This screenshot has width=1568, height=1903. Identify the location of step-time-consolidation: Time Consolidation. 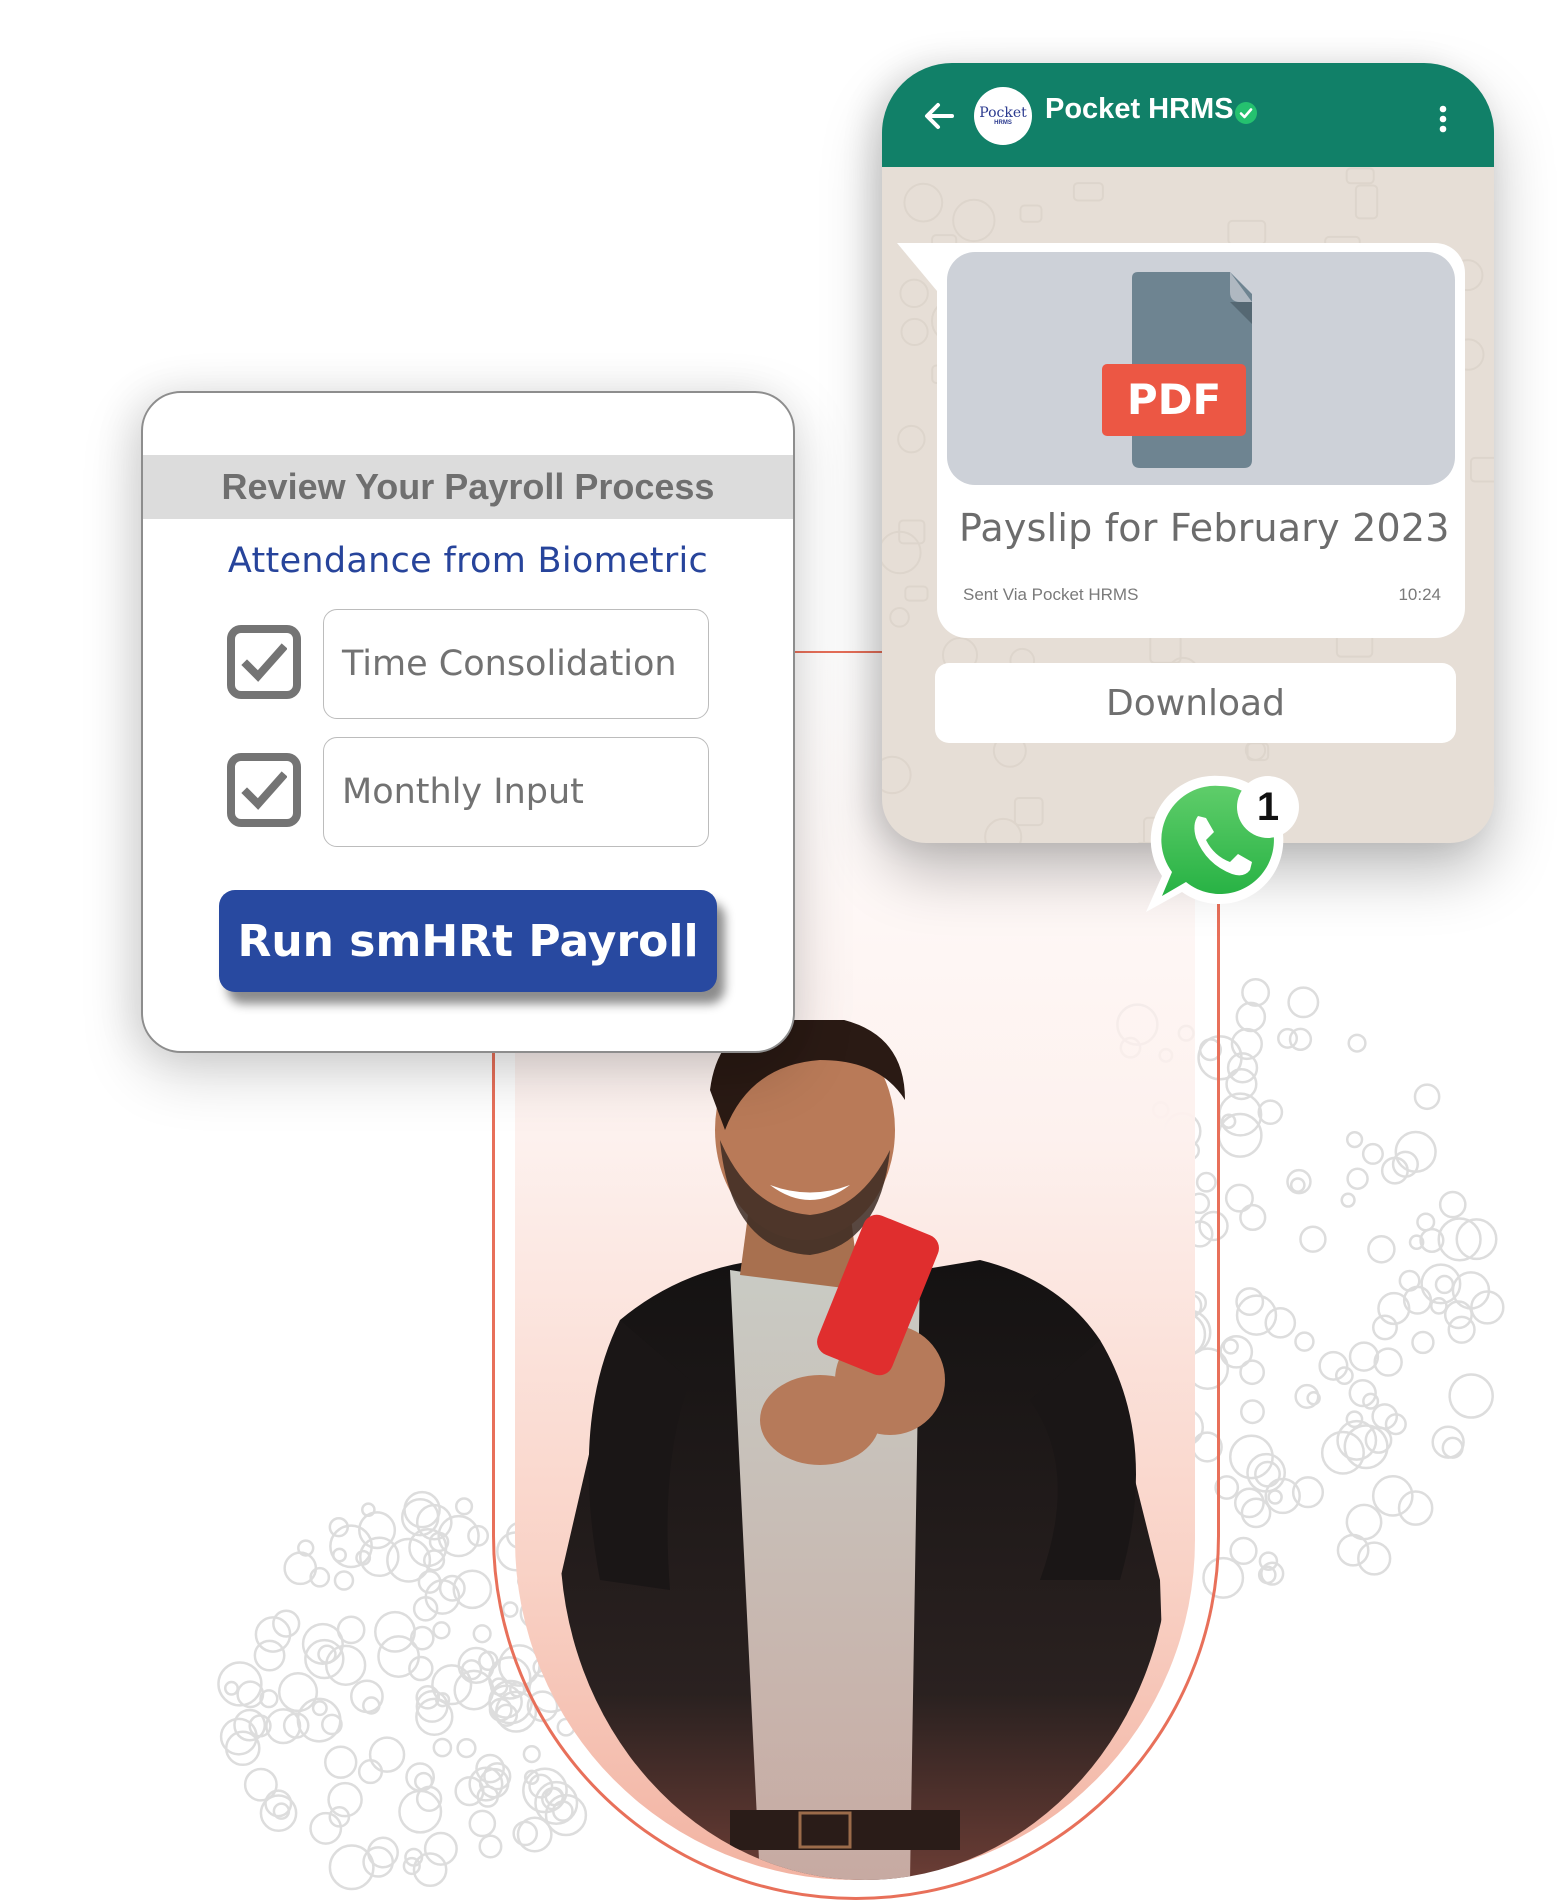
(516, 664).